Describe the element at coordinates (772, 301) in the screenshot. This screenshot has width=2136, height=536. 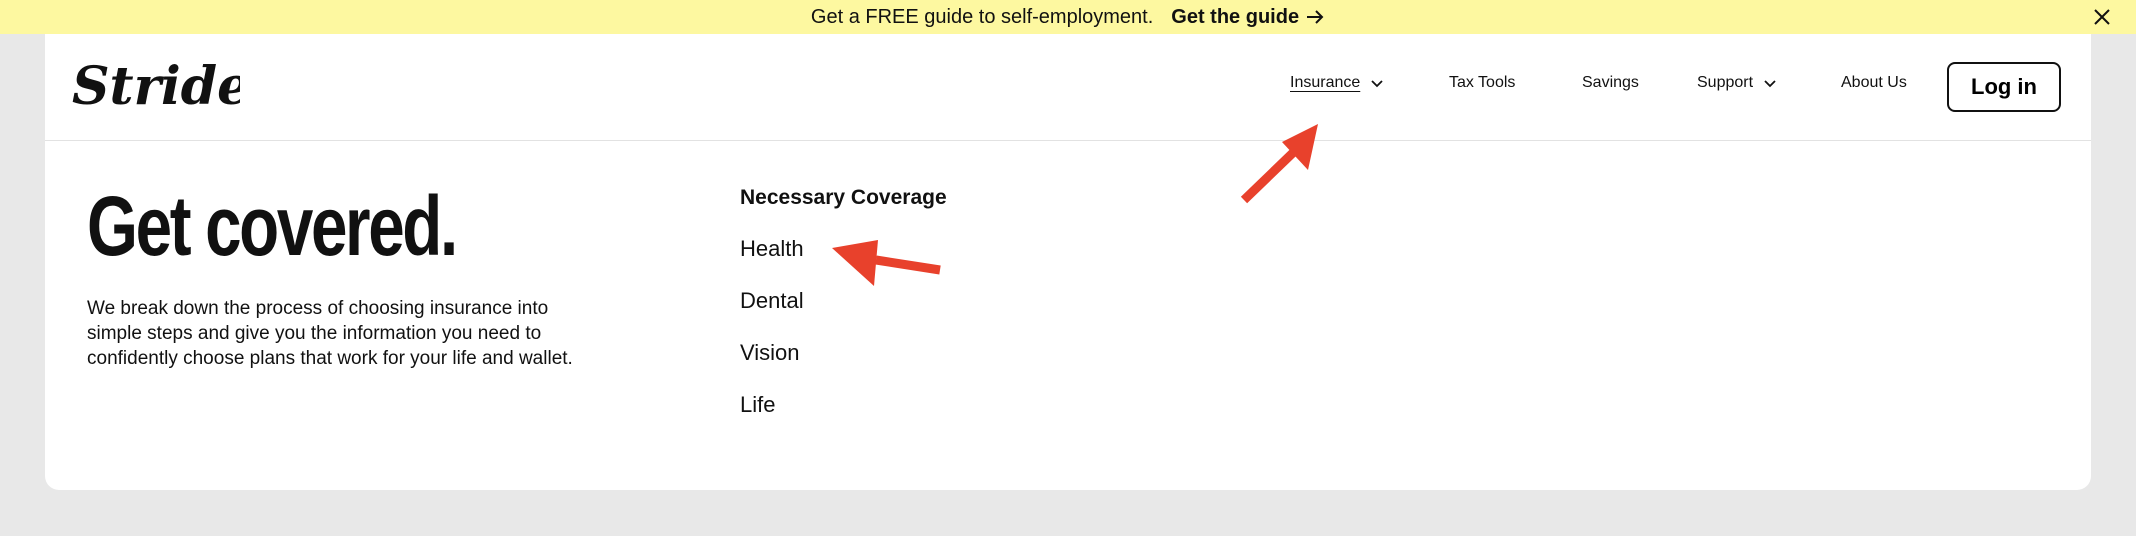
I see `menu-link-dental: Dental` at that location.